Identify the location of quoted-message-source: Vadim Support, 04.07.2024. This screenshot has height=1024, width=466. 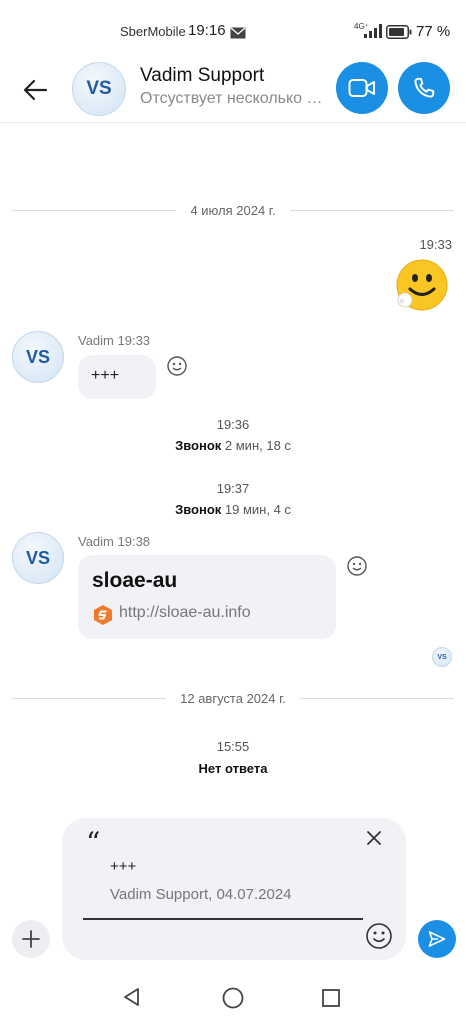
(201, 894).